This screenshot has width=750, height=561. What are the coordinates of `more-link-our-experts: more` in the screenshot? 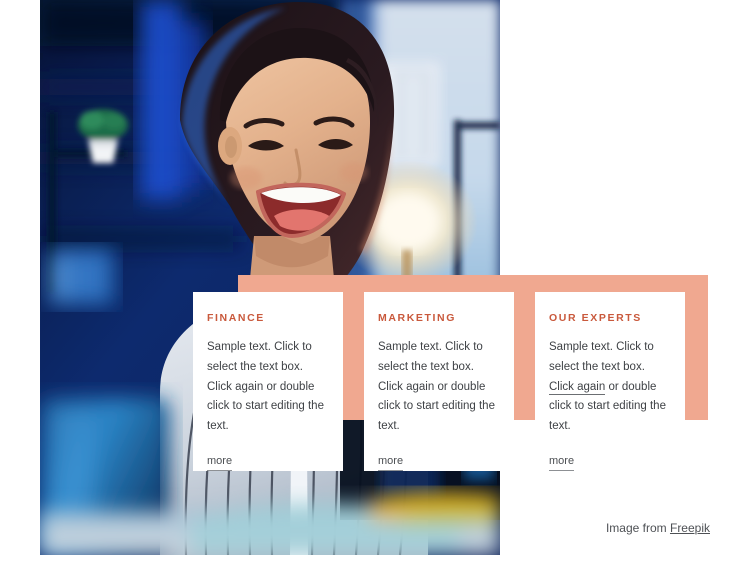 It's located at (562, 463).